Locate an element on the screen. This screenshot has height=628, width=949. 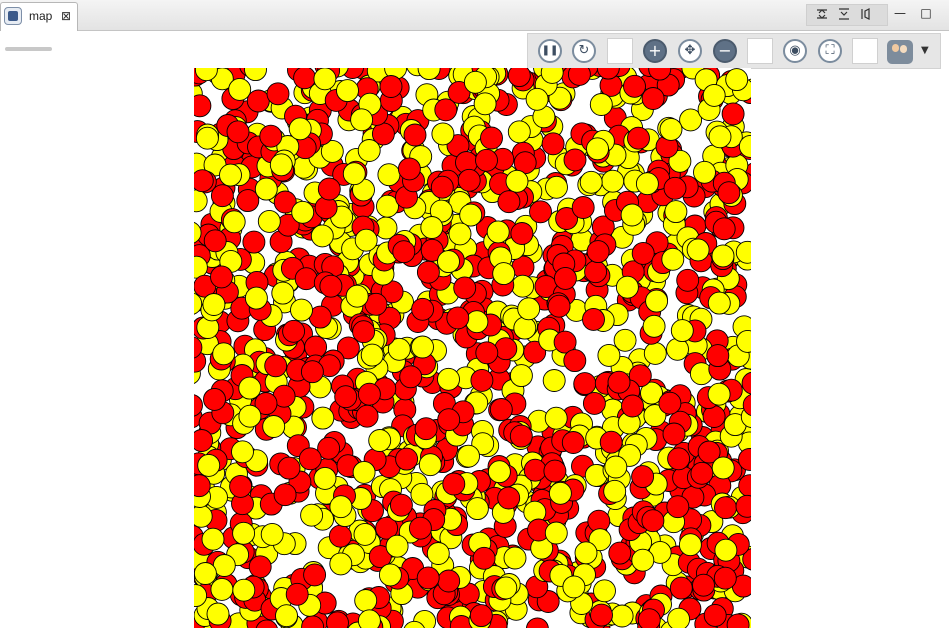
zoom-out-icon: − is located at coordinates (725, 50).